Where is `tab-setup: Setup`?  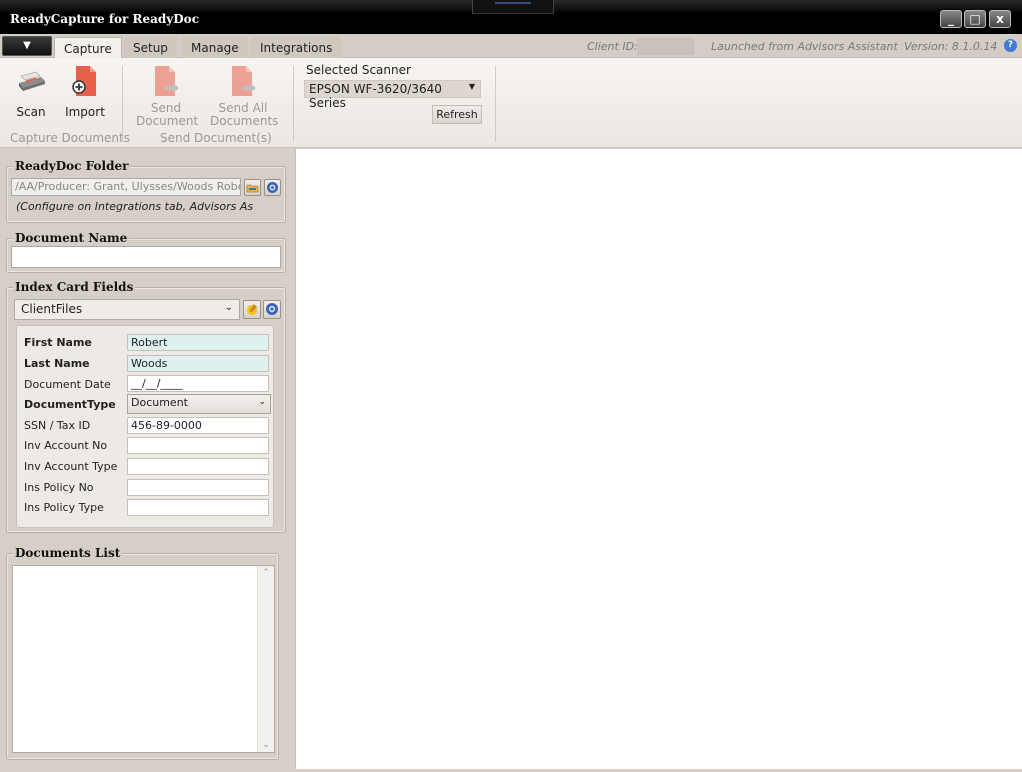
tab-setup: Setup is located at coordinates (150, 47).